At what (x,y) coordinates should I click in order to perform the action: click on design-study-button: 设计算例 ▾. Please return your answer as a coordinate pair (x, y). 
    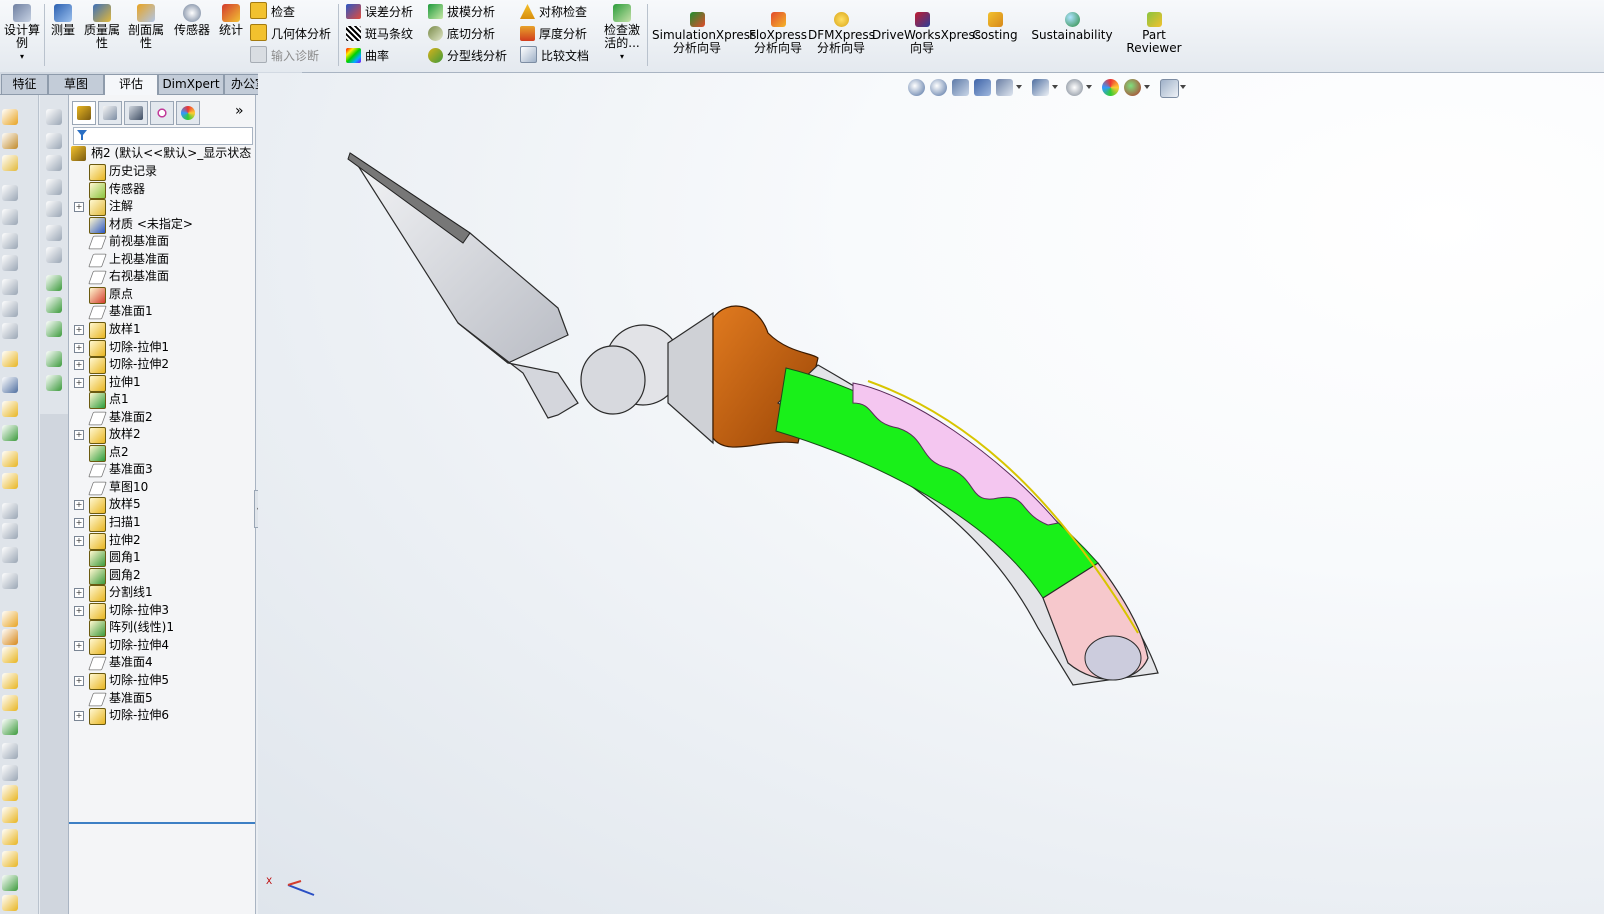
    Looking at the image, I should click on (22, 32).